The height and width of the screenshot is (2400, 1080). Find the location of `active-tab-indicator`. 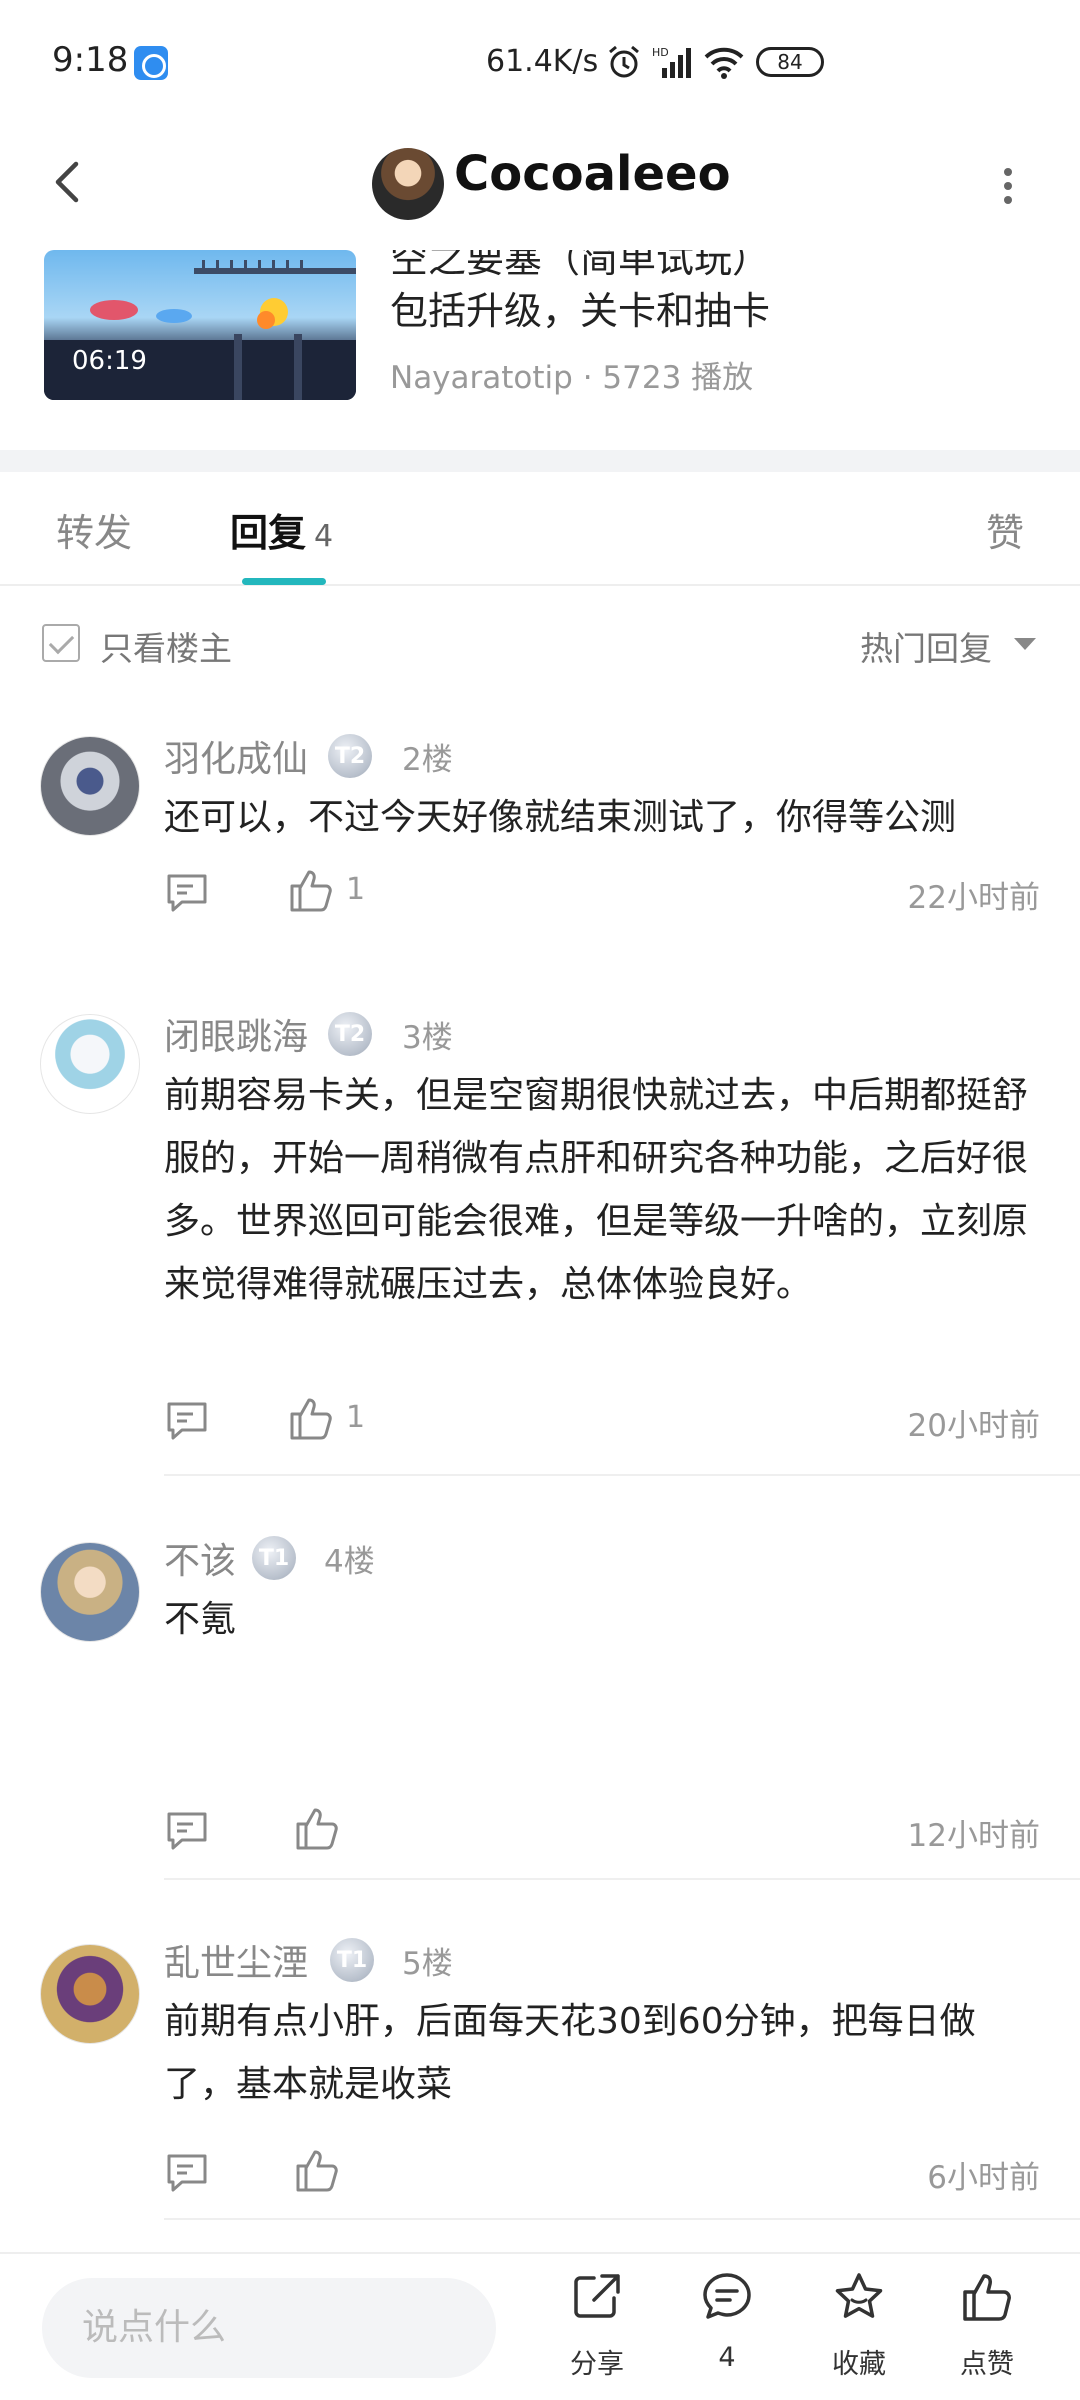

active-tab-indicator is located at coordinates (284, 581).